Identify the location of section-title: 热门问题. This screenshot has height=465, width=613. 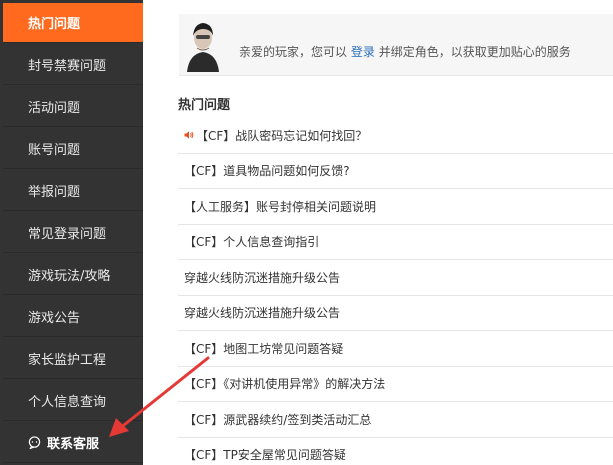
(204, 105).